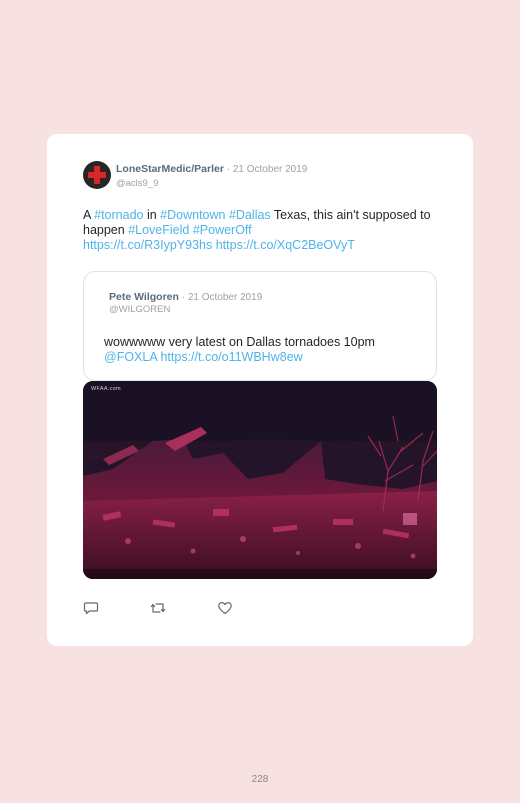 This screenshot has height=803, width=520. Describe the element at coordinates (118, 215) in the screenshot. I see `hashtag-link: #tornado` at that location.